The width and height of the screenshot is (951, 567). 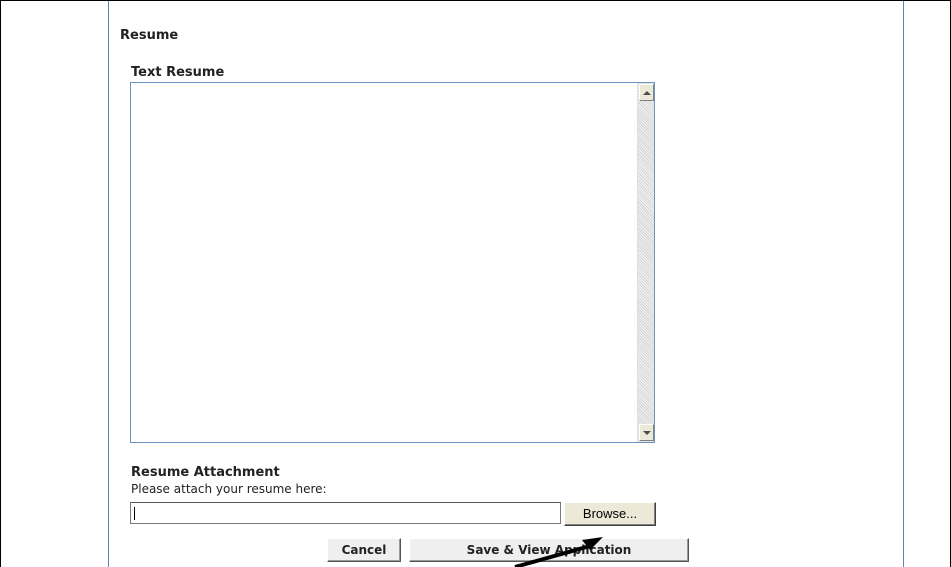 I want to click on scroll-up-arrow-icon, so click(x=646, y=92).